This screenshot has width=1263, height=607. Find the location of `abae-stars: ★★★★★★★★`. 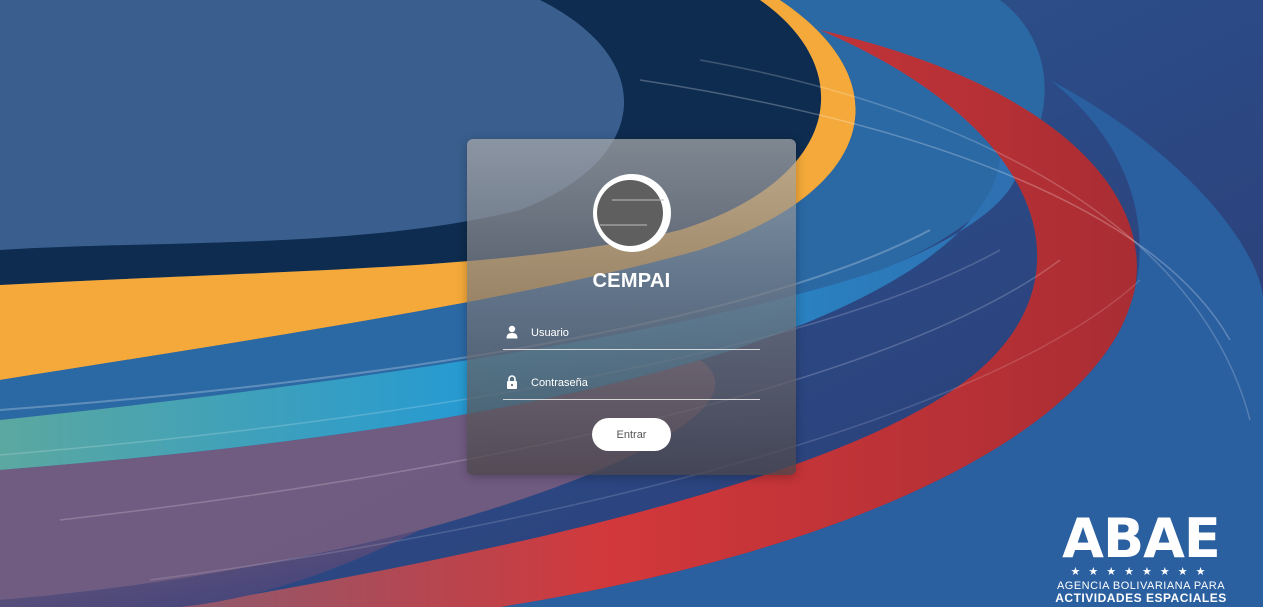

abae-stars: ★★★★★★★★ is located at coordinates (1142, 572).